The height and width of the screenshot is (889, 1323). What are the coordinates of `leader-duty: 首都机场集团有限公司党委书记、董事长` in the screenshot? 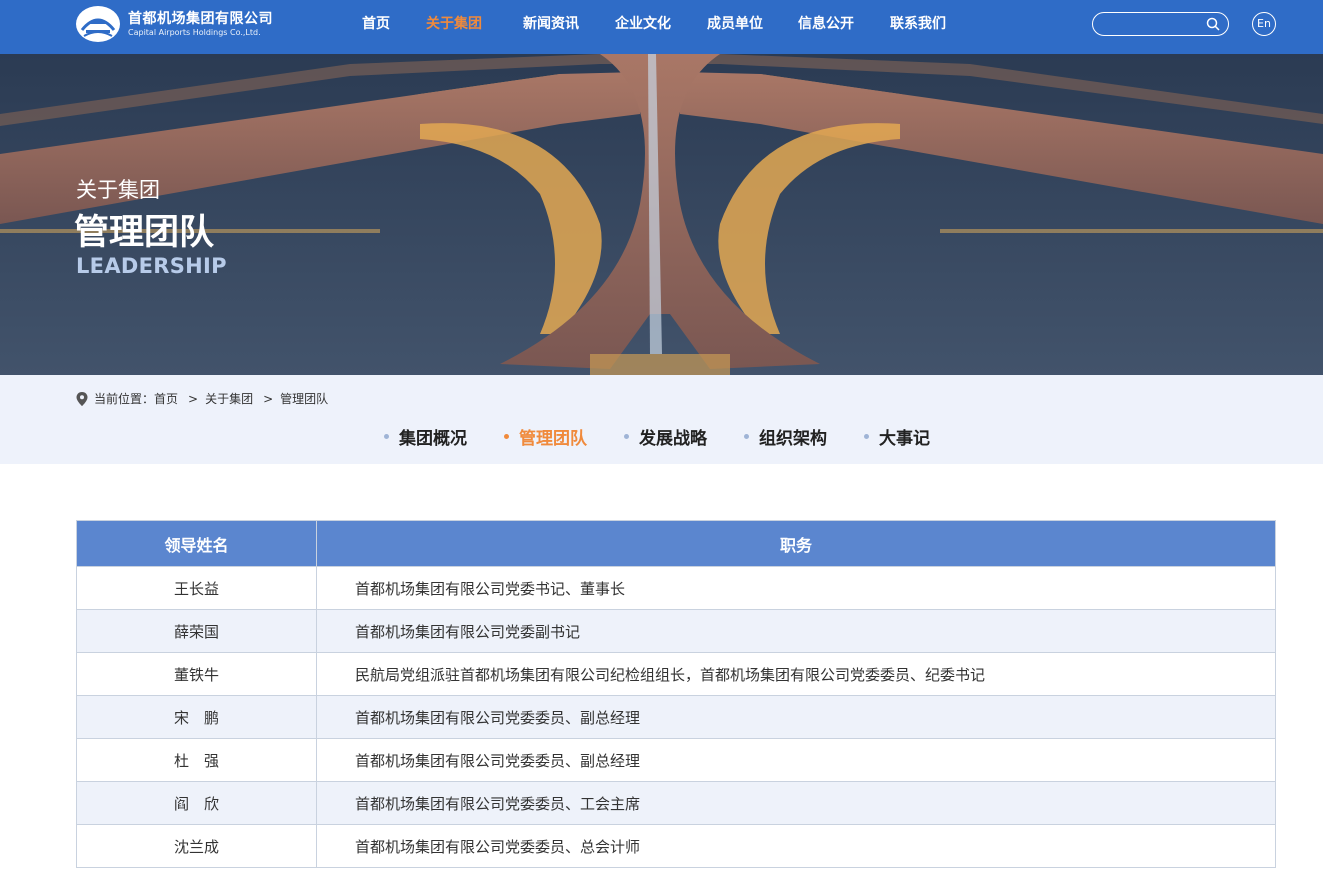 It's located at (796, 588).